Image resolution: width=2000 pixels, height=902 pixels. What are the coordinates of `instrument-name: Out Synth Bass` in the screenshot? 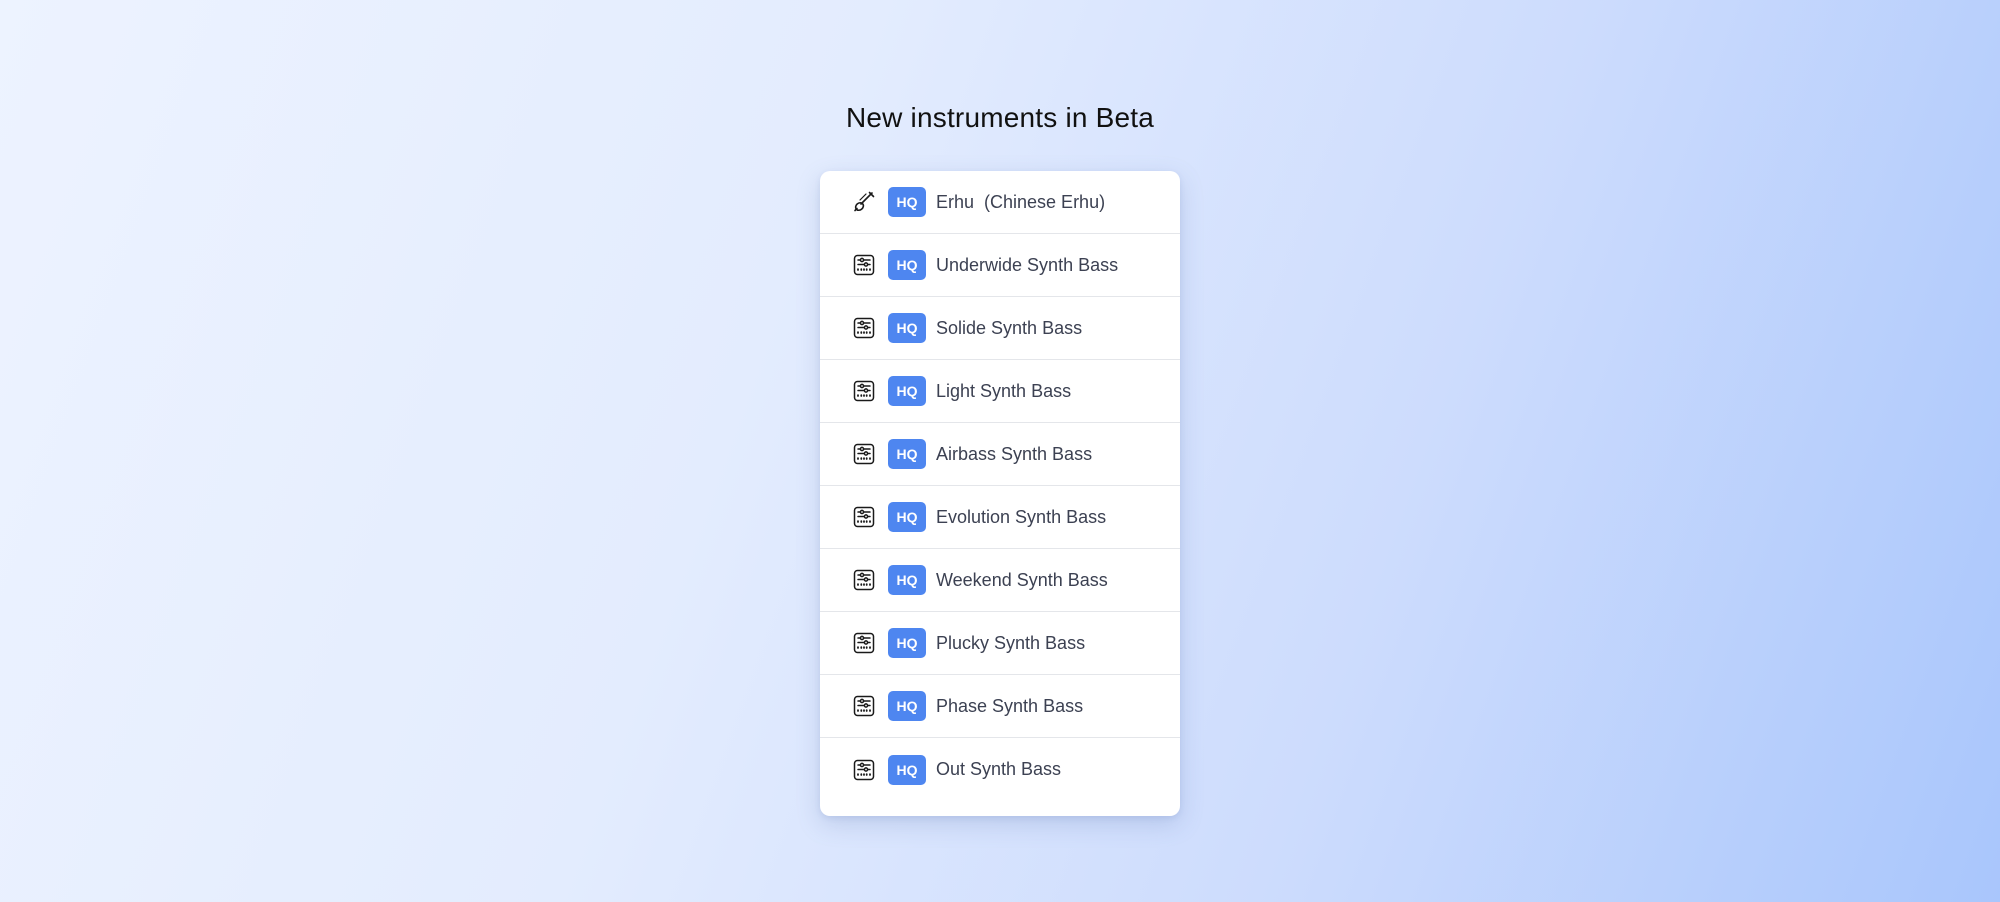 It's located at (999, 769).